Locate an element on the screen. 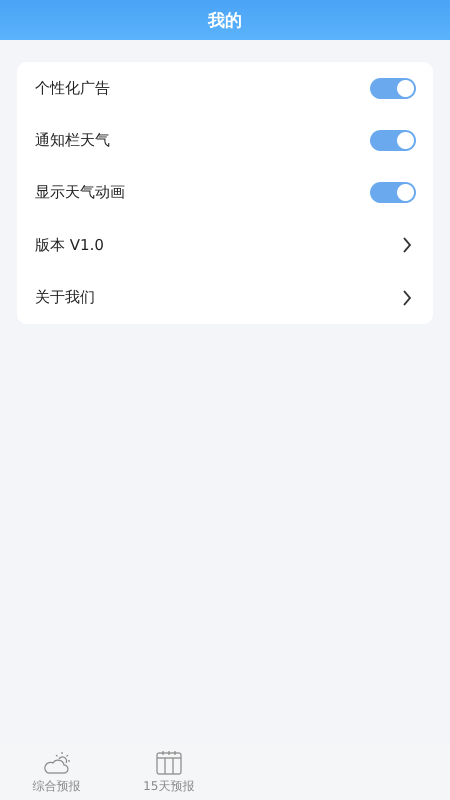 This screenshot has height=800, width=450. setting-label: 个性化广告 is located at coordinates (72, 88).